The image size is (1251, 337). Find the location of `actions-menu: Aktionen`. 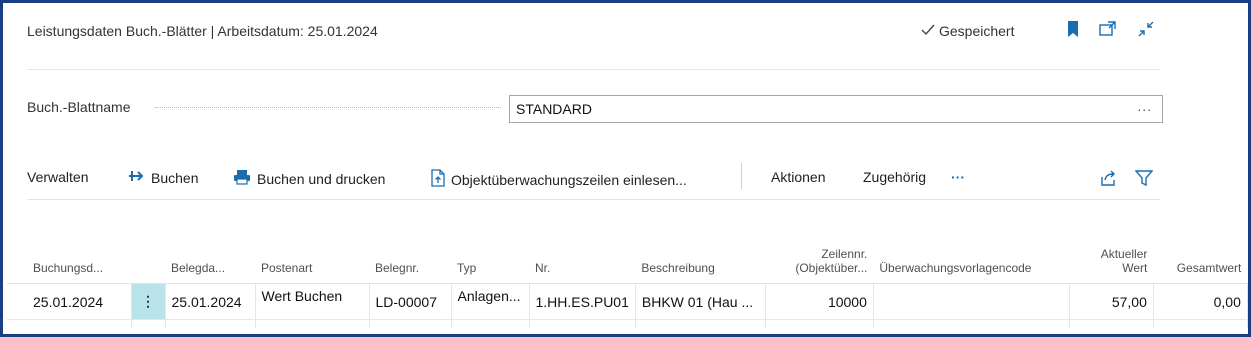

actions-menu: Aktionen is located at coordinates (798, 177).